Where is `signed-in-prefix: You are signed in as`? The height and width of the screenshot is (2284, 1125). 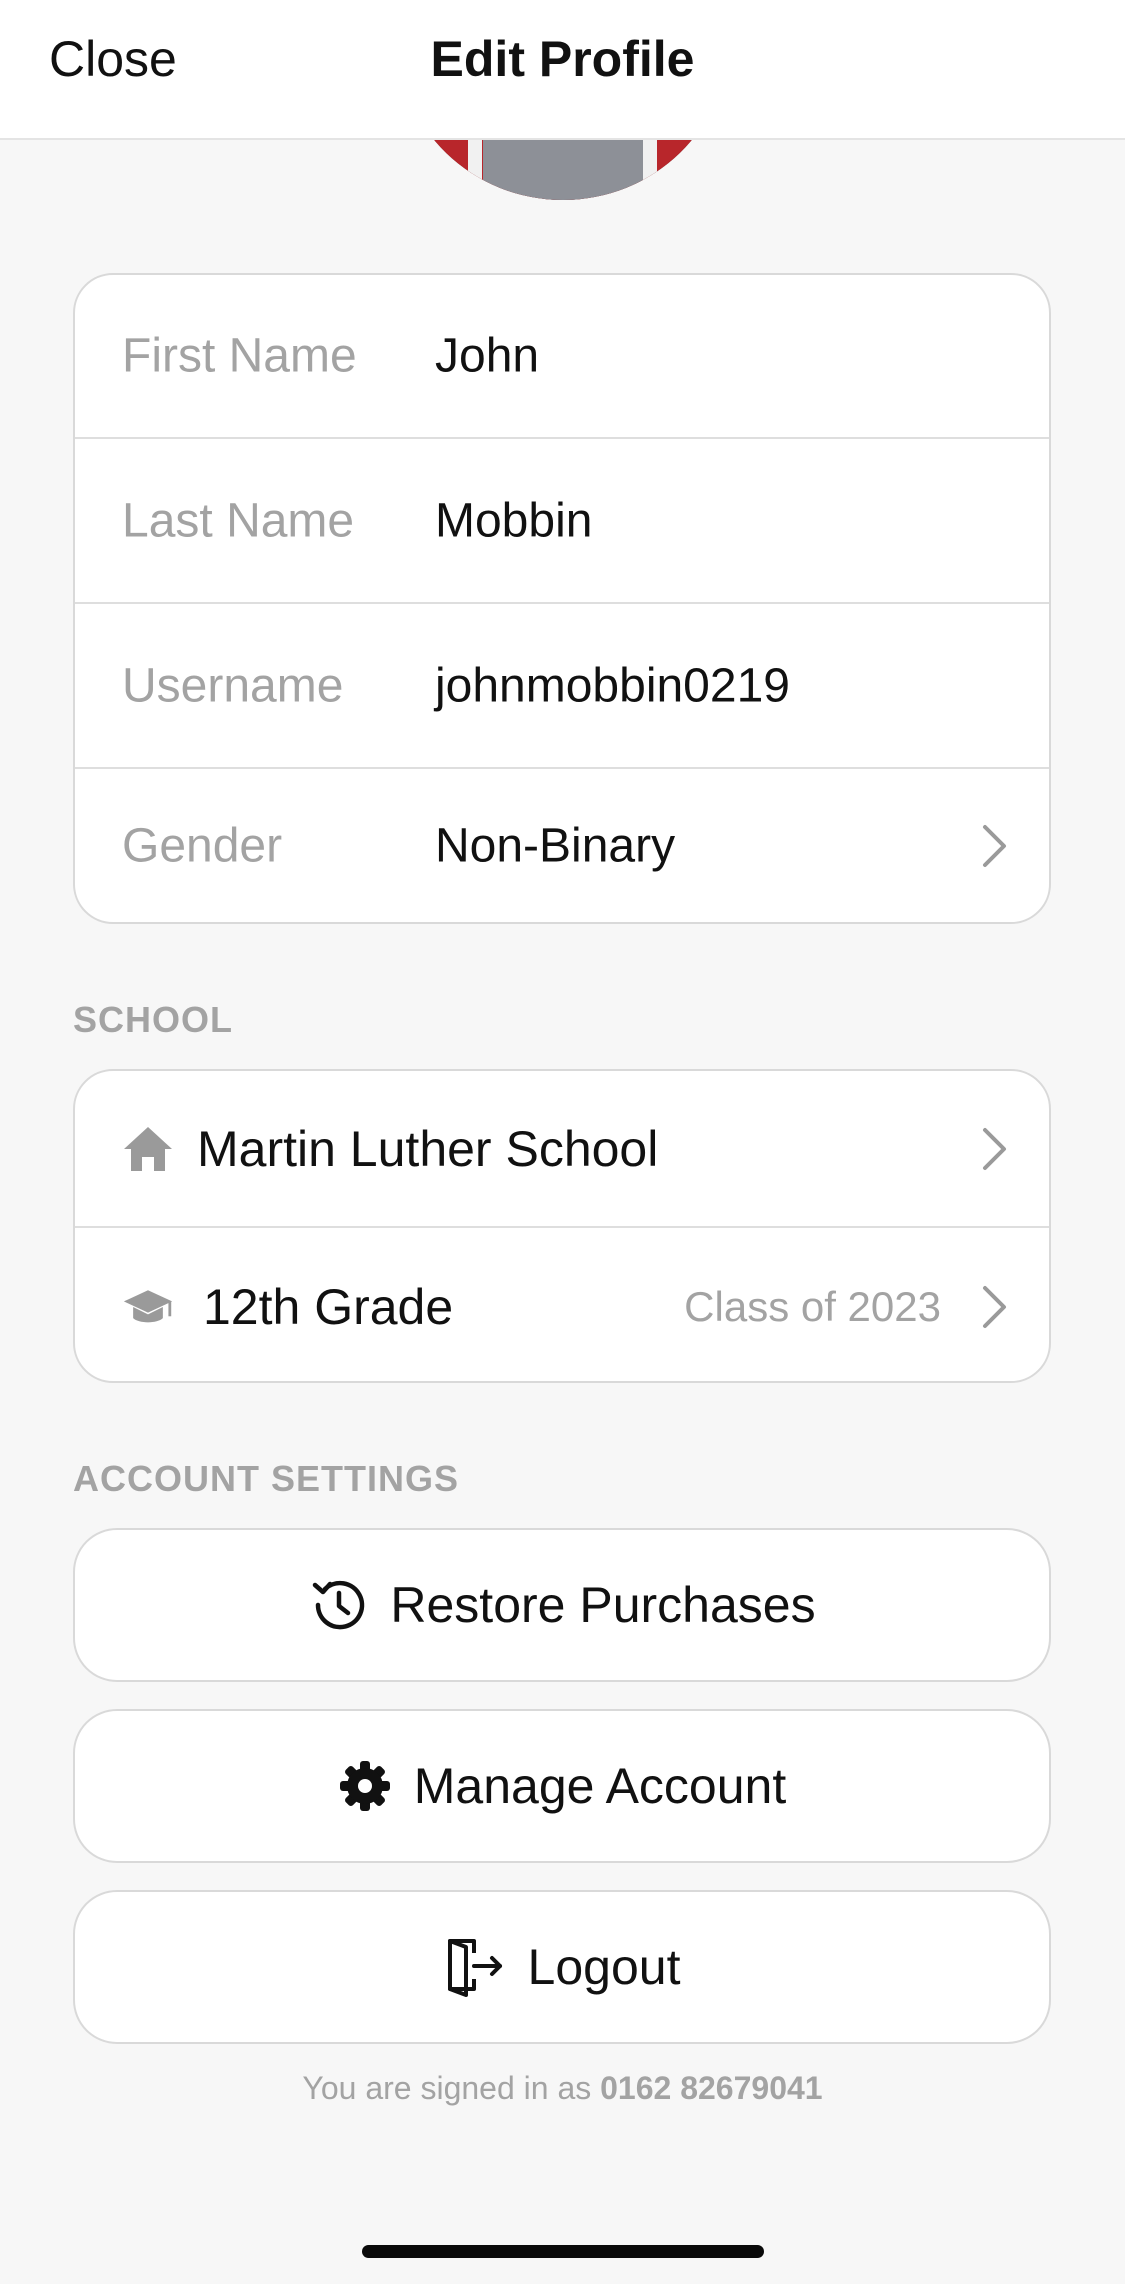 signed-in-prefix: You are signed in as is located at coordinates (447, 2088).